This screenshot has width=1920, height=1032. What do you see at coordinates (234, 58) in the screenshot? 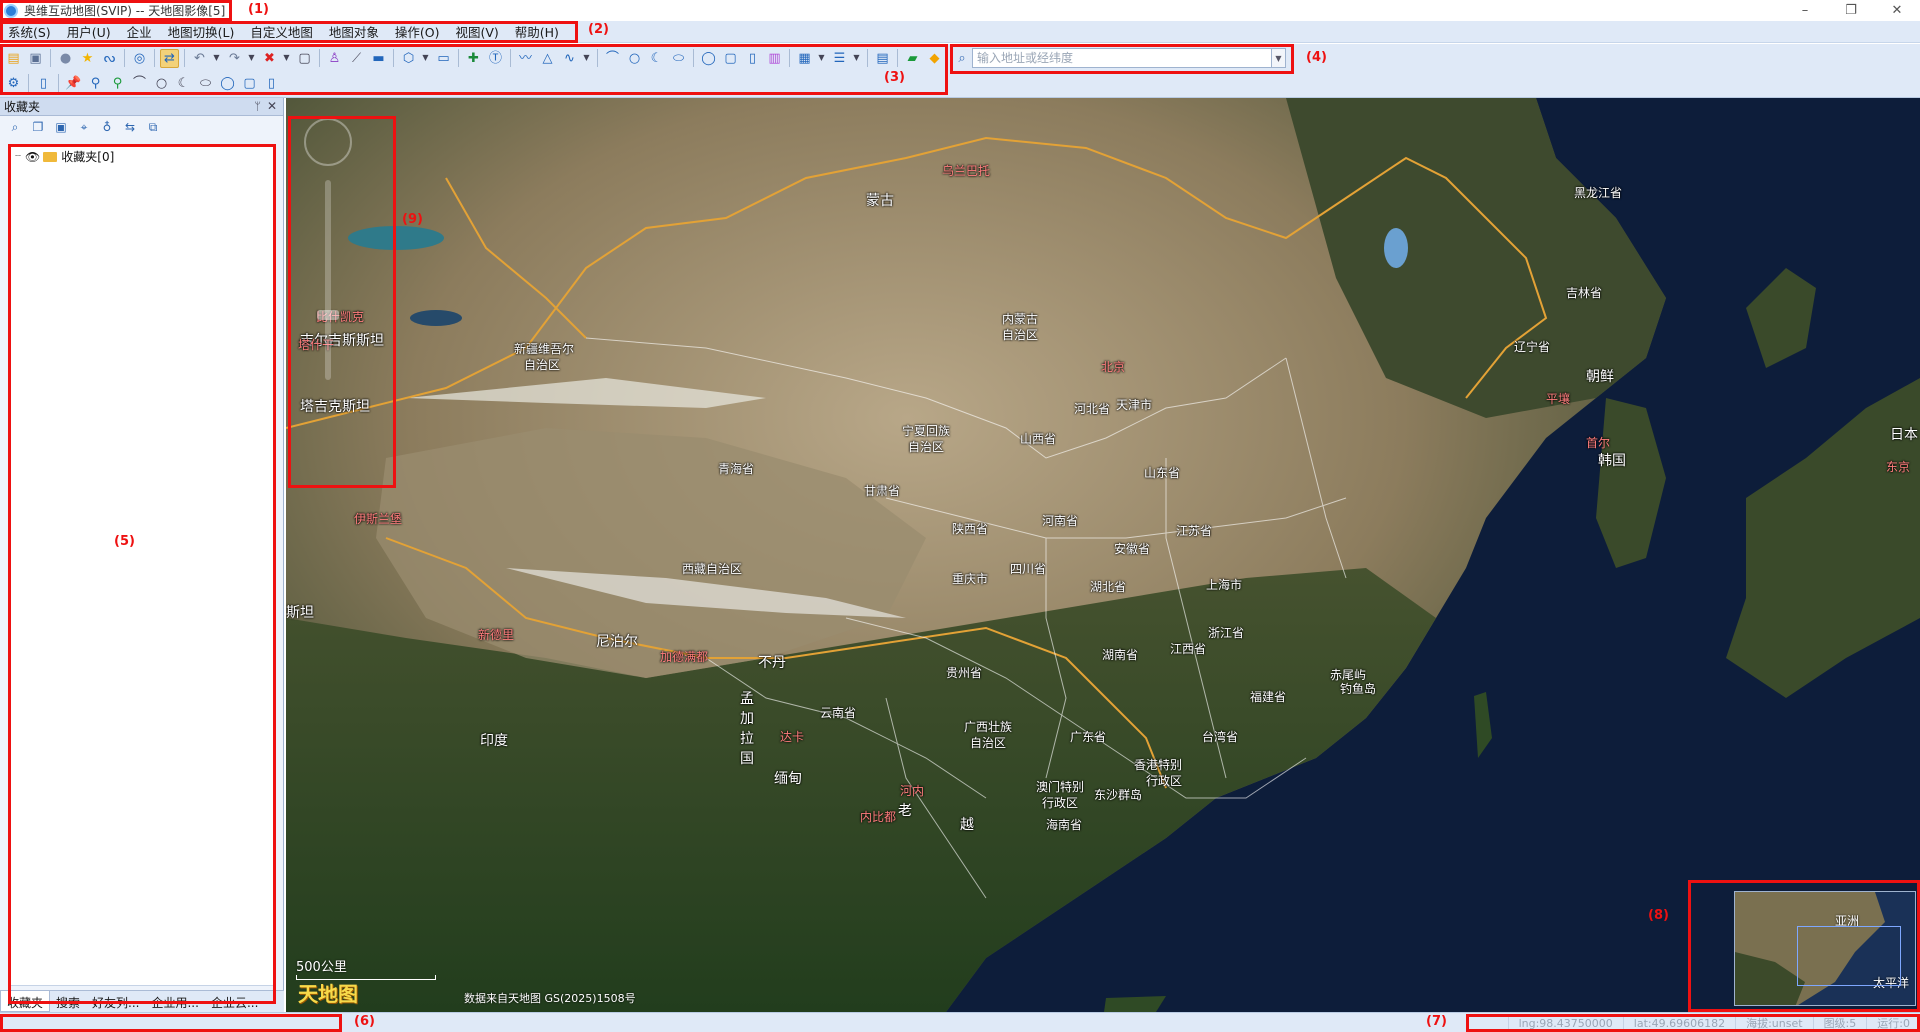
I see `redo-icon: ↷` at bounding box center [234, 58].